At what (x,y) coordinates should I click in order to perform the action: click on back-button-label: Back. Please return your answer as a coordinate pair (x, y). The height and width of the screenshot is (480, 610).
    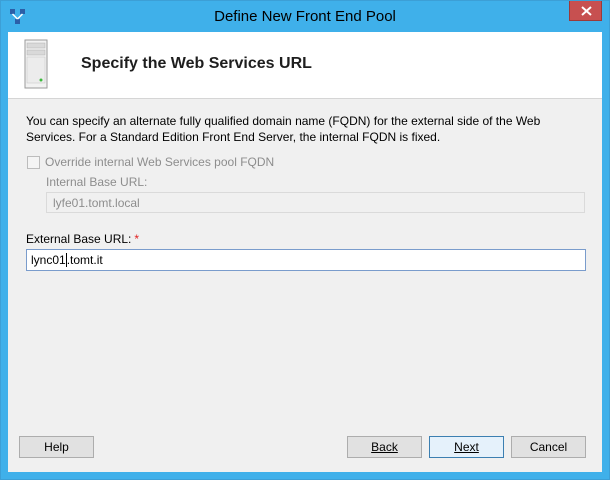
    Looking at the image, I should click on (384, 447).